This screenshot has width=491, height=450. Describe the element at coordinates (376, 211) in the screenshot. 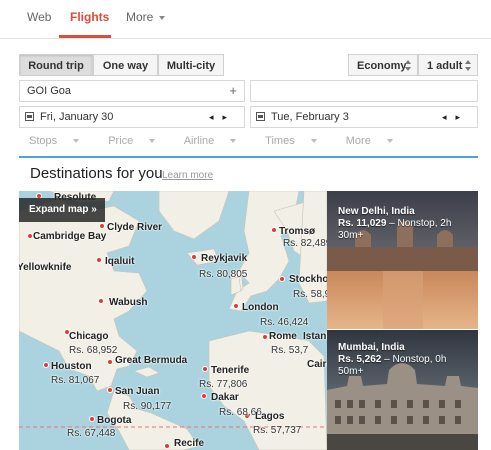

I see `card-city: New Delhi, India` at that location.